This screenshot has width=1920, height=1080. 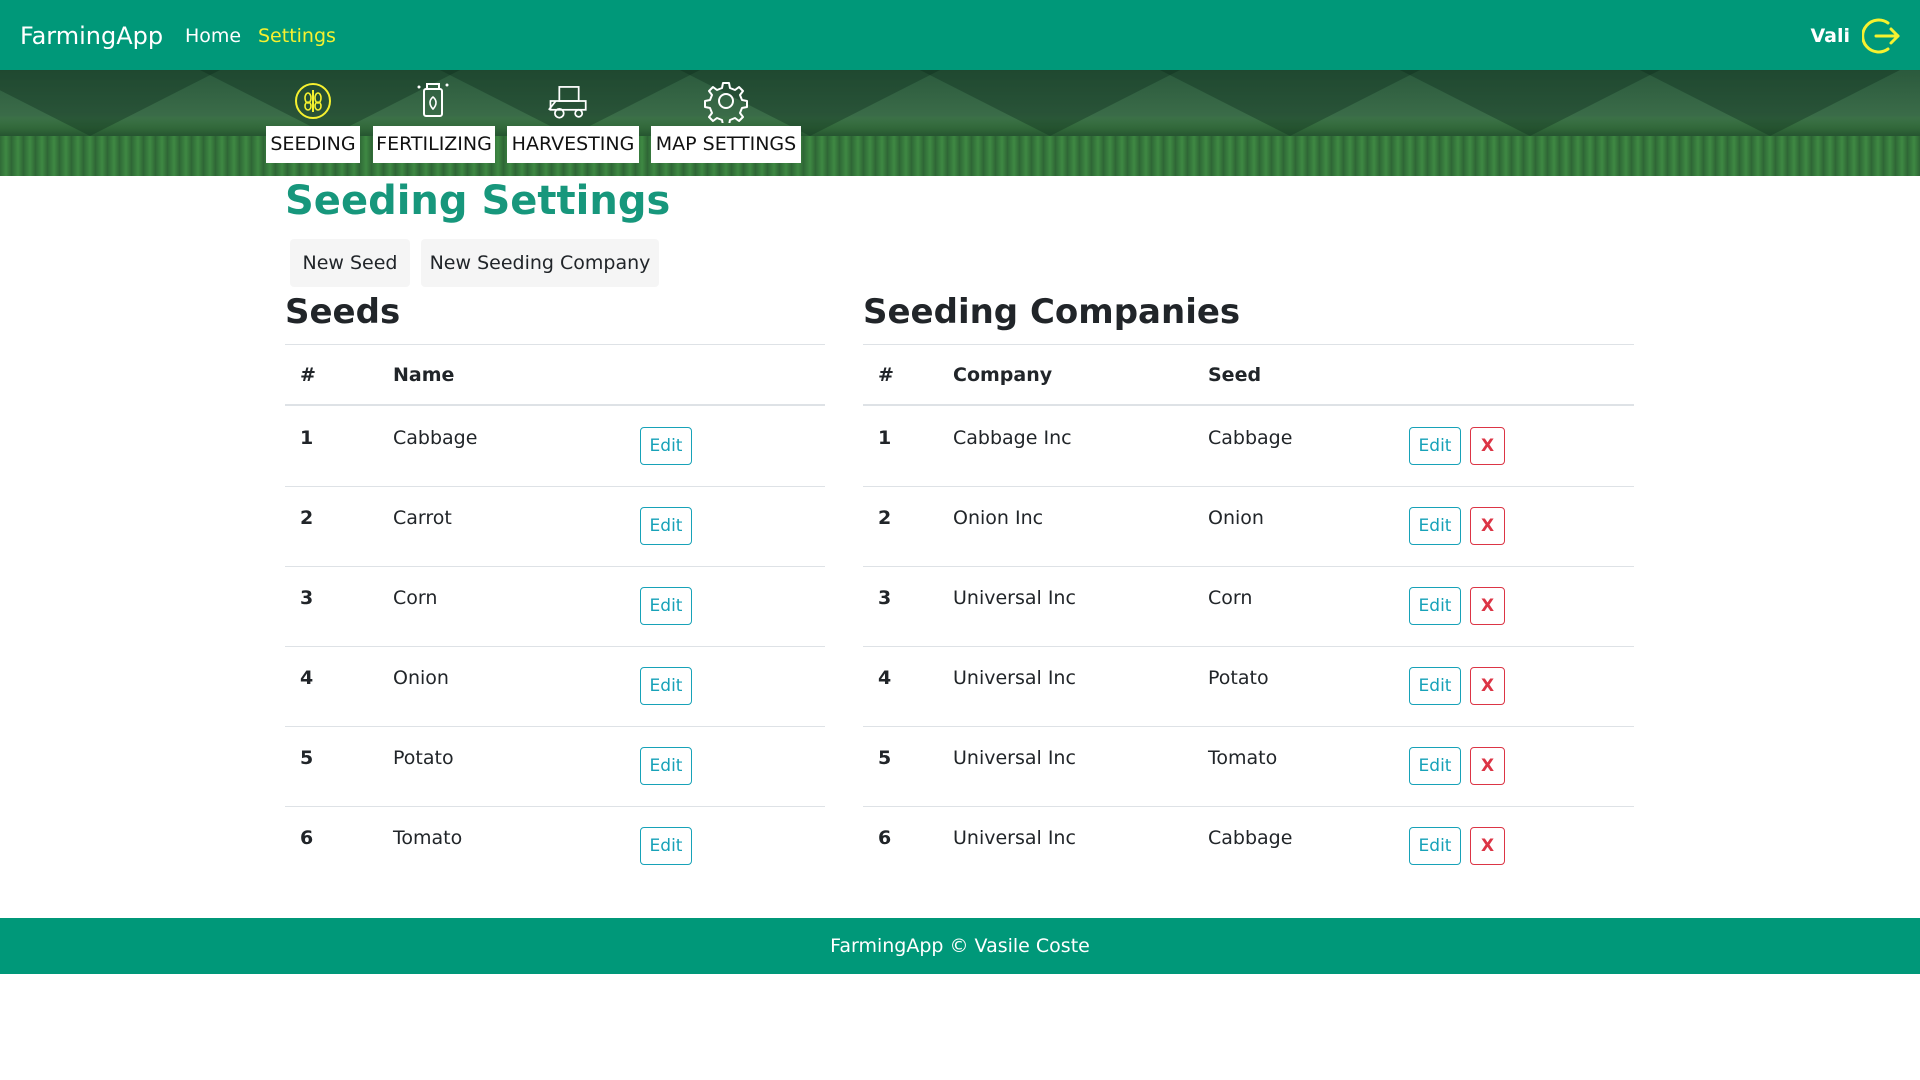 I want to click on company-seed: Onion, so click(x=1236, y=518).